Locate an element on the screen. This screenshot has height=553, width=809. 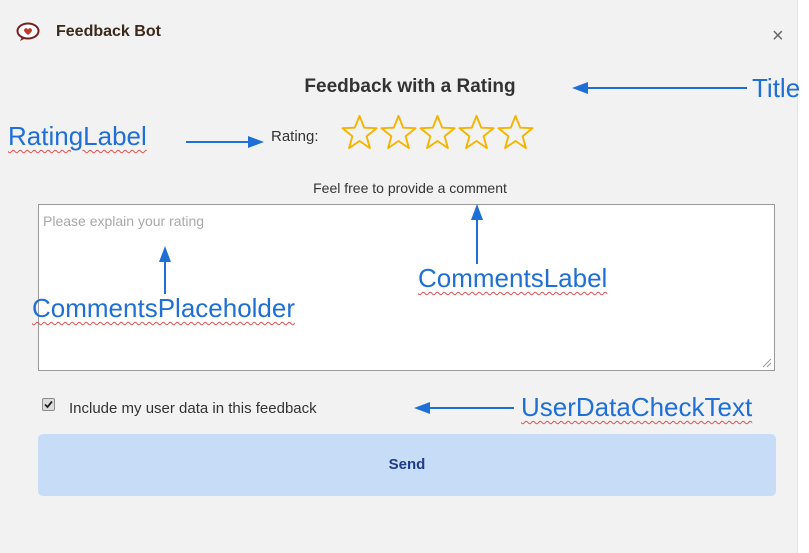
resize-grip-icon is located at coordinates (766, 362).